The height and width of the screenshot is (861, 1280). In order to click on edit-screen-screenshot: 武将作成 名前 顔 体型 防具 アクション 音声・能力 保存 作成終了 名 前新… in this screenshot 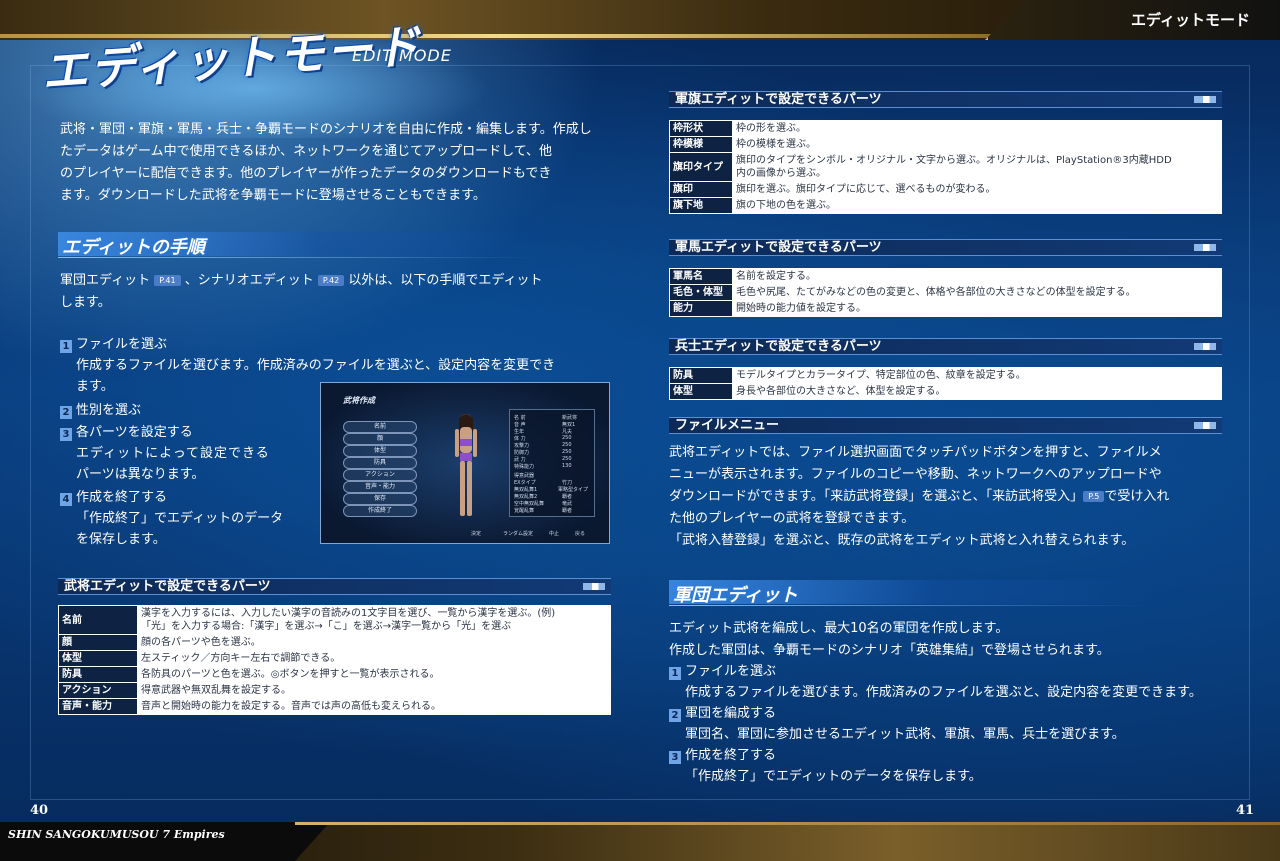, I will do `click(465, 463)`.